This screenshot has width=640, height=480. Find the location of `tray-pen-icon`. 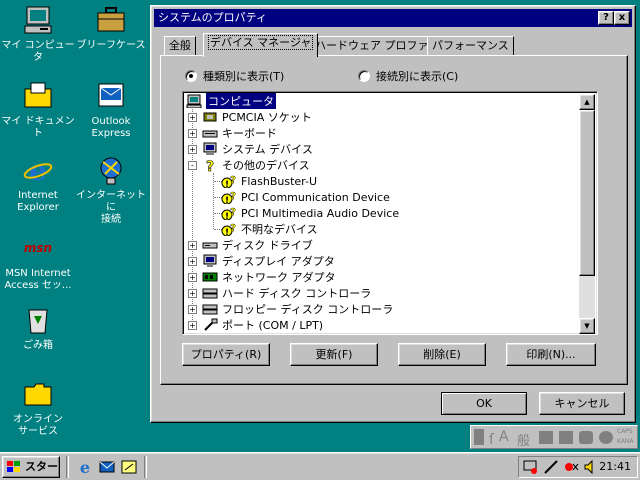

tray-pen-icon is located at coordinates (551, 467).